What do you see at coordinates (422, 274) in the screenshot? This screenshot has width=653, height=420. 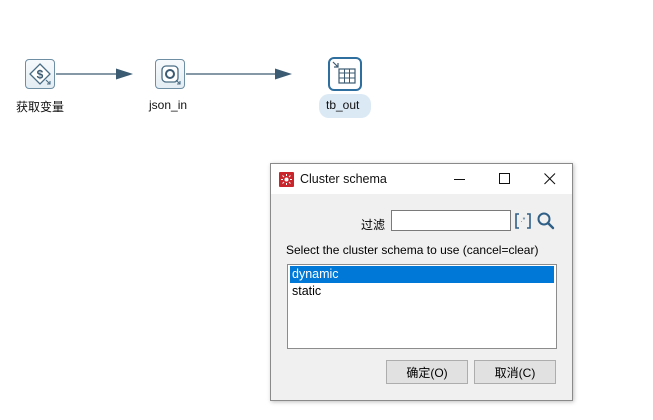 I see `list-item-dynamic: dynamic` at bounding box center [422, 274].